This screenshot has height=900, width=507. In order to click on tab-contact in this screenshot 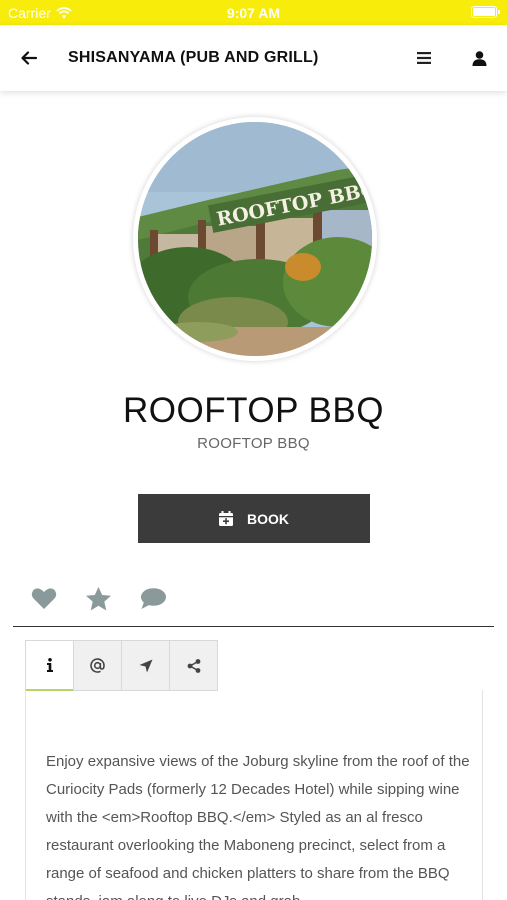, I will do `click(97, 665)`.